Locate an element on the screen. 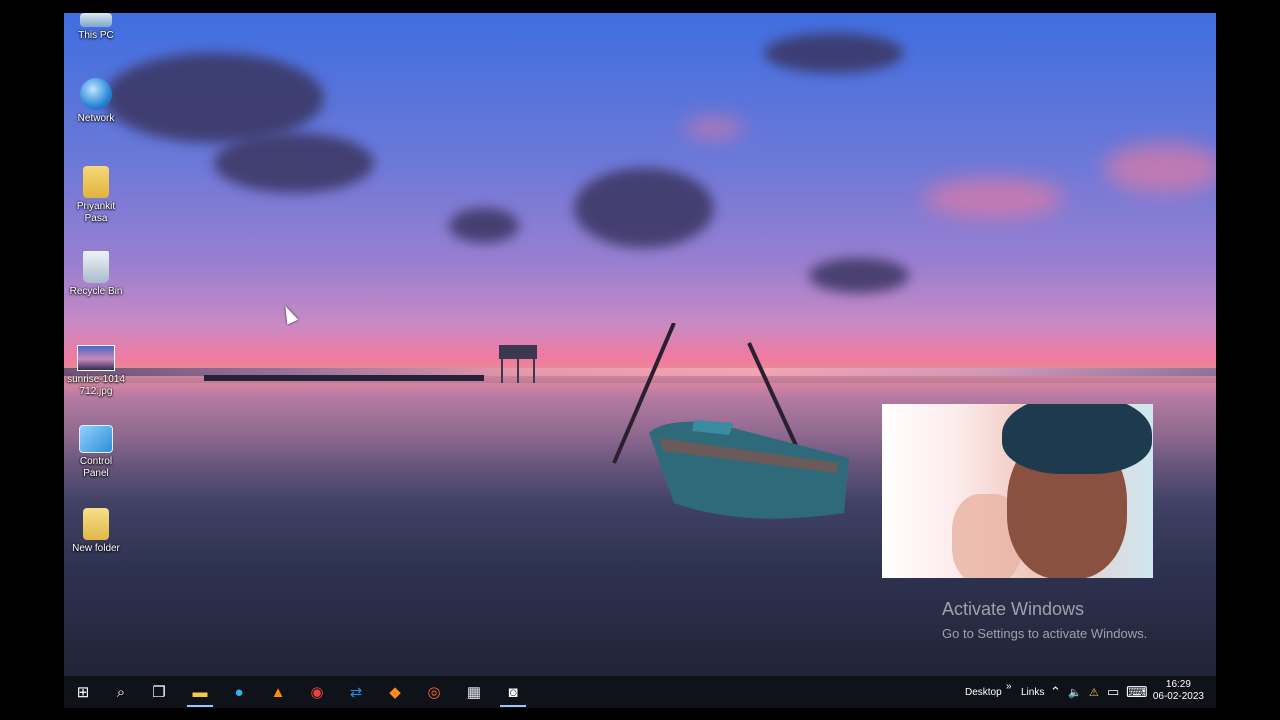 The width and height of the screenshot is (1280, 720). user-folder-icon is located at coordinates (96, 182).